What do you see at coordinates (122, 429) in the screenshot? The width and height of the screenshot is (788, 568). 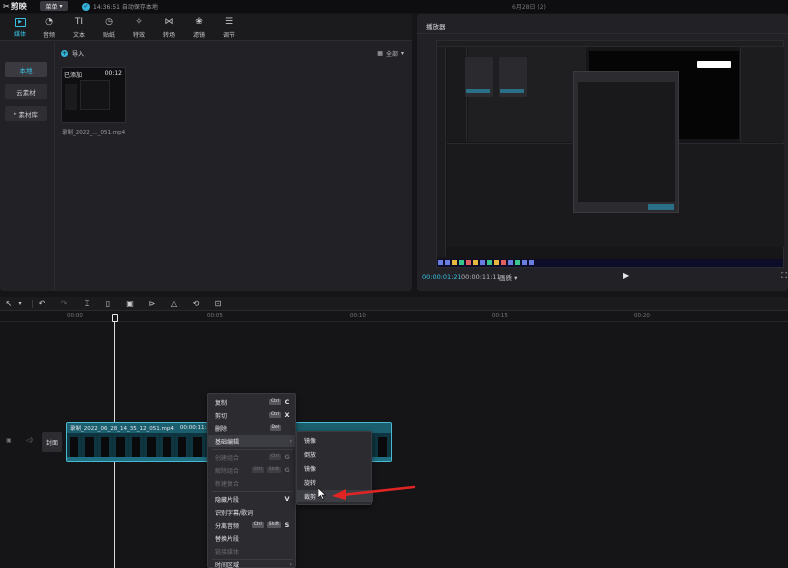 I see `clip-name: 录制_2022_06_28_14_35_12_051.mp4` at bounding box center [122, 429].